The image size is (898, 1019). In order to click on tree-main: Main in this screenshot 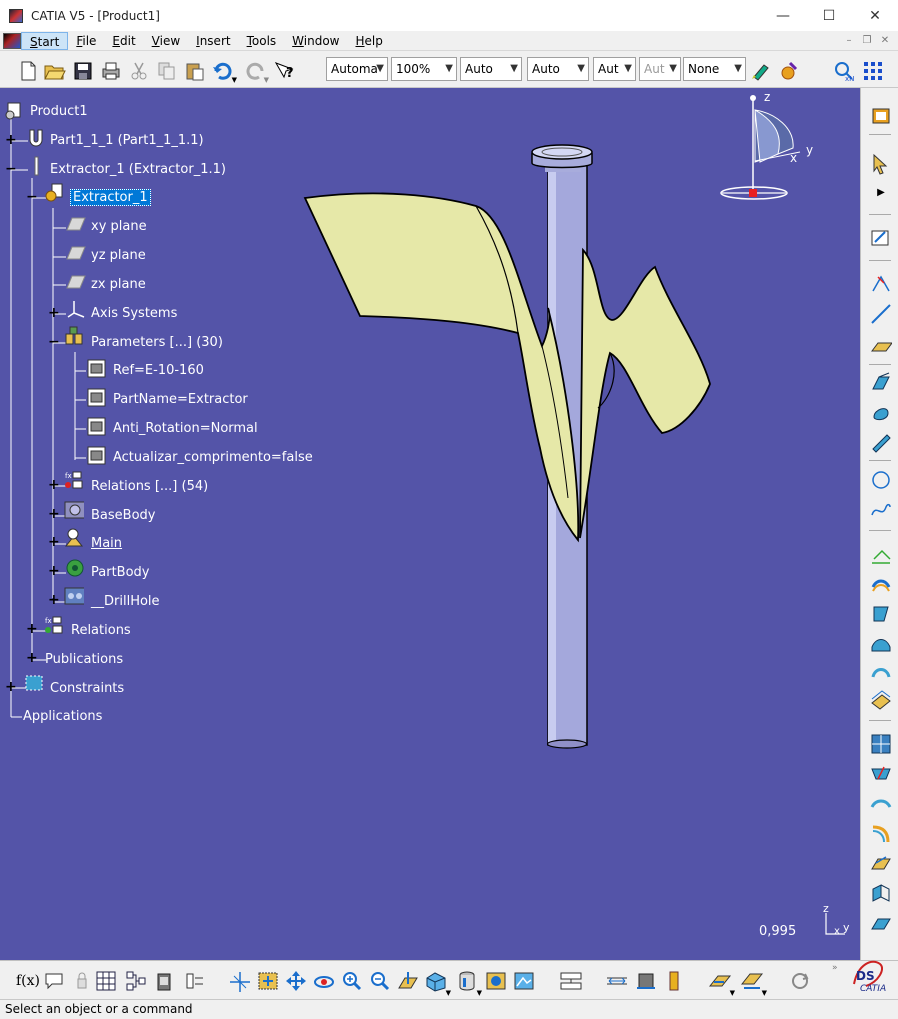, I will do `click(106, 544)`.